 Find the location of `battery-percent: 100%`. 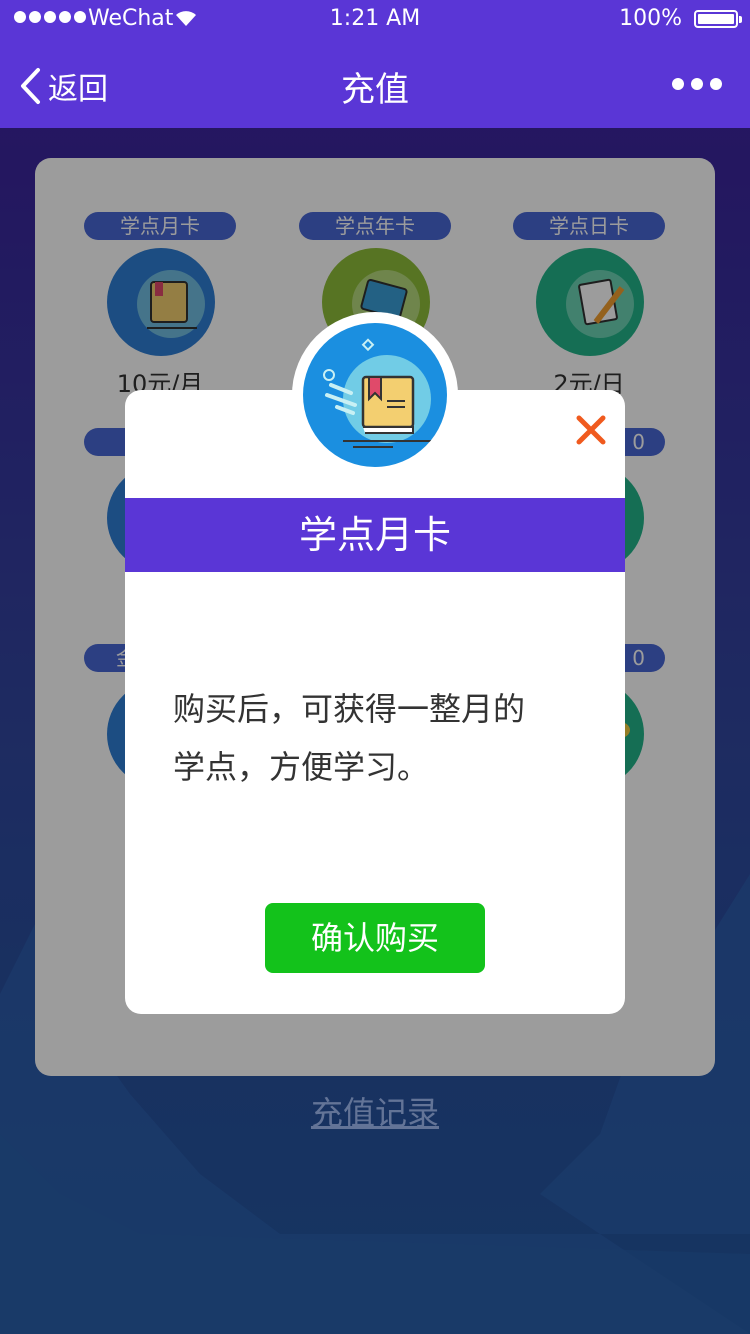

battery-percent: 100% is located at coordinates (650, 18).